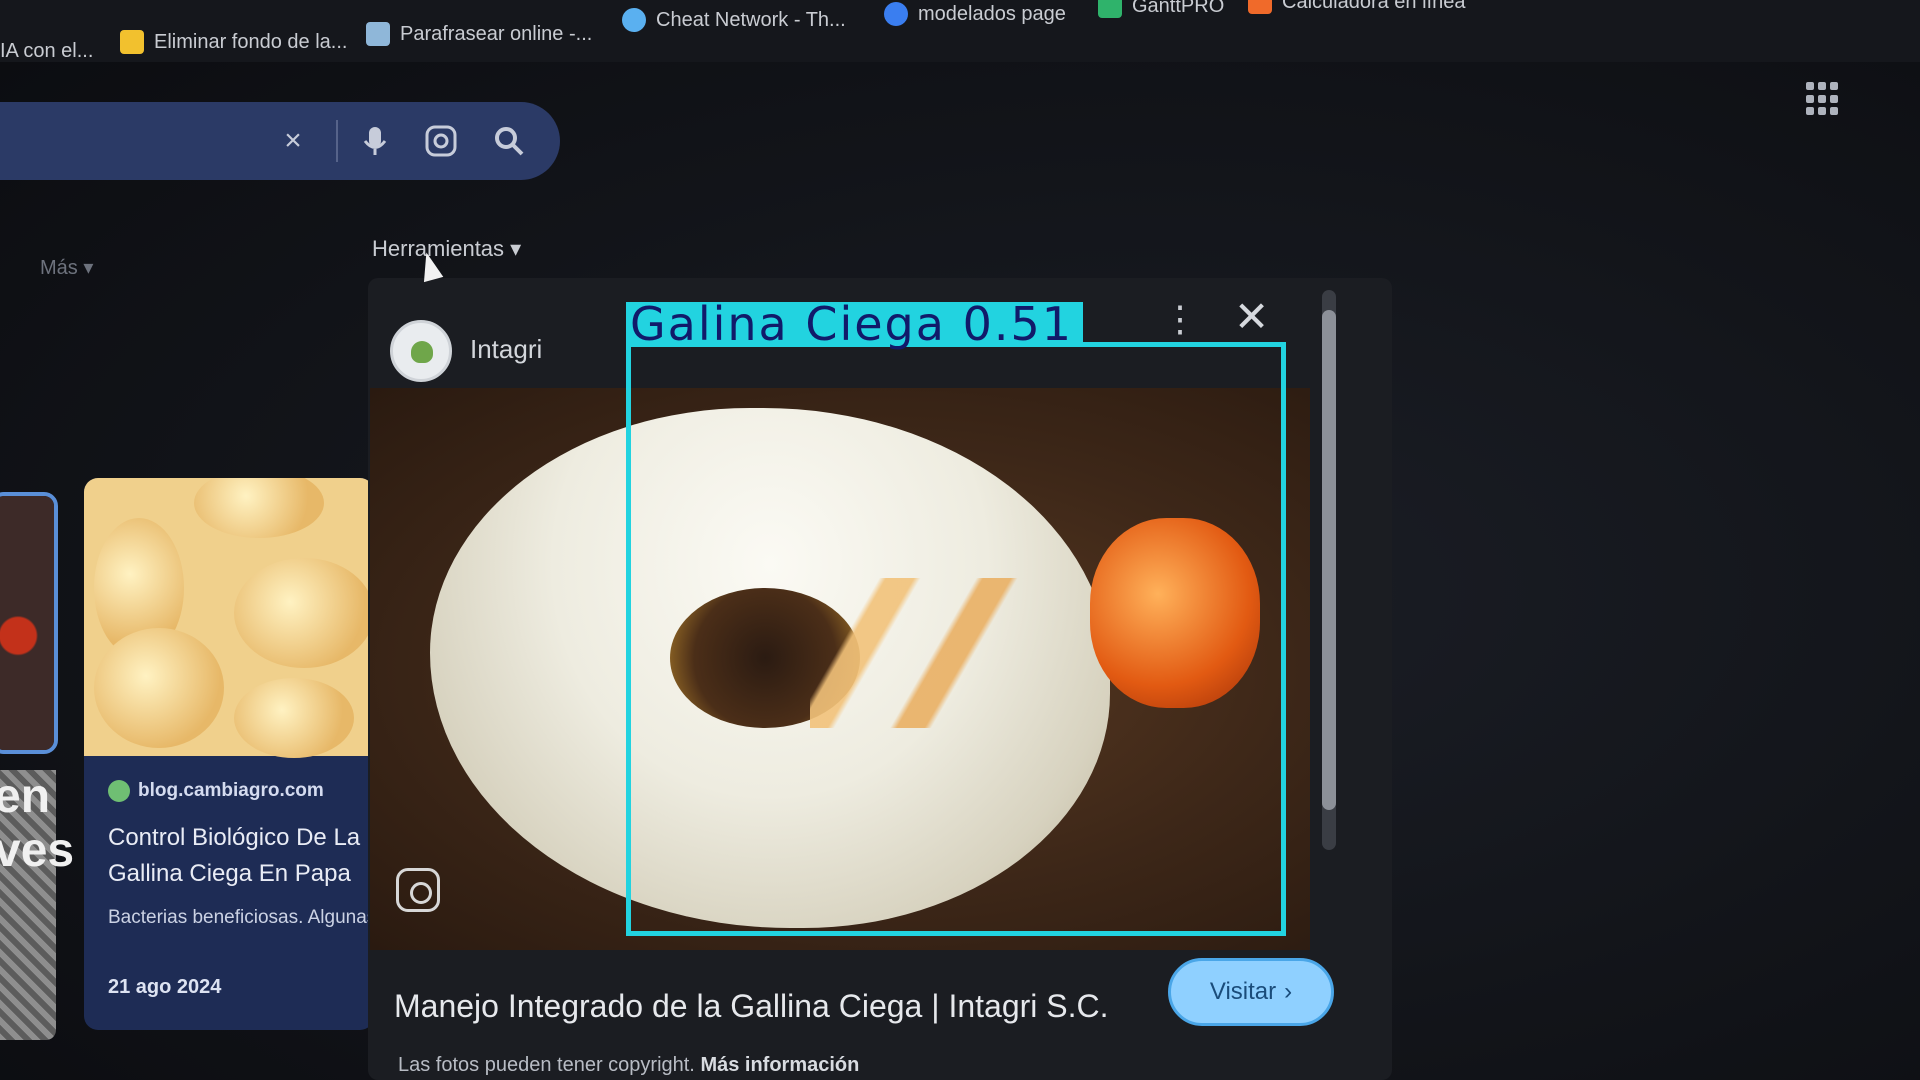  What do you see at coordinates (1374, 6) in the screenshot?
I see `bookmark-label: Calculadora en línea` at bounding box center [1374, 6].